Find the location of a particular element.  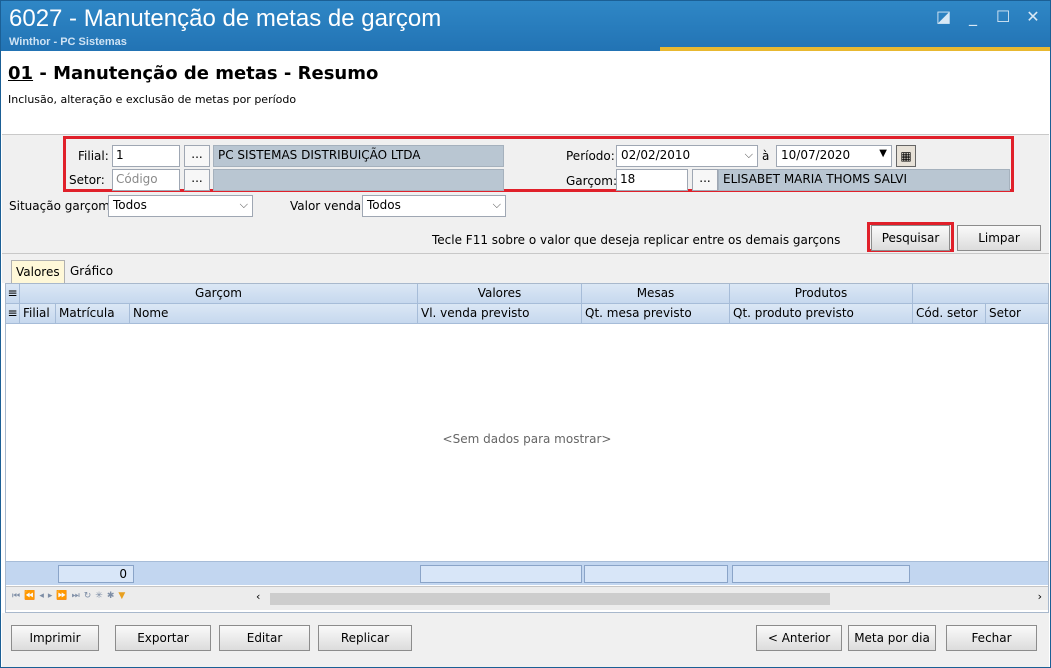

navigator-buttons: ⏮⏪◂▸⏩⏭↻✳✱▼ is located at coordinates (70, 596).